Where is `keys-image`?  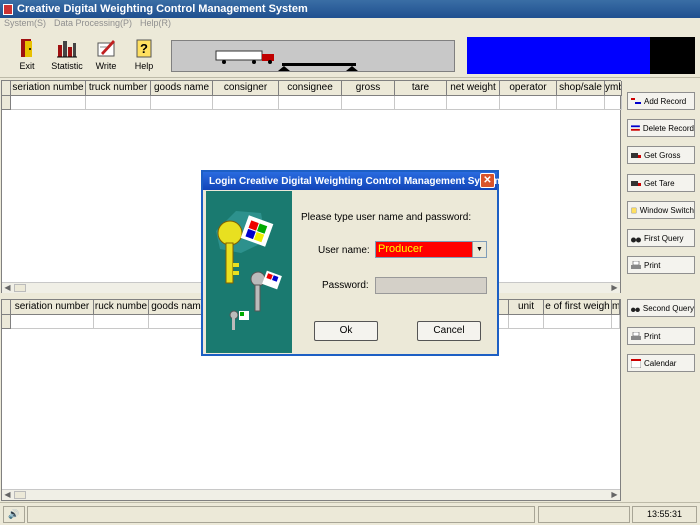
keys-image is located at coordinates (249, 272).